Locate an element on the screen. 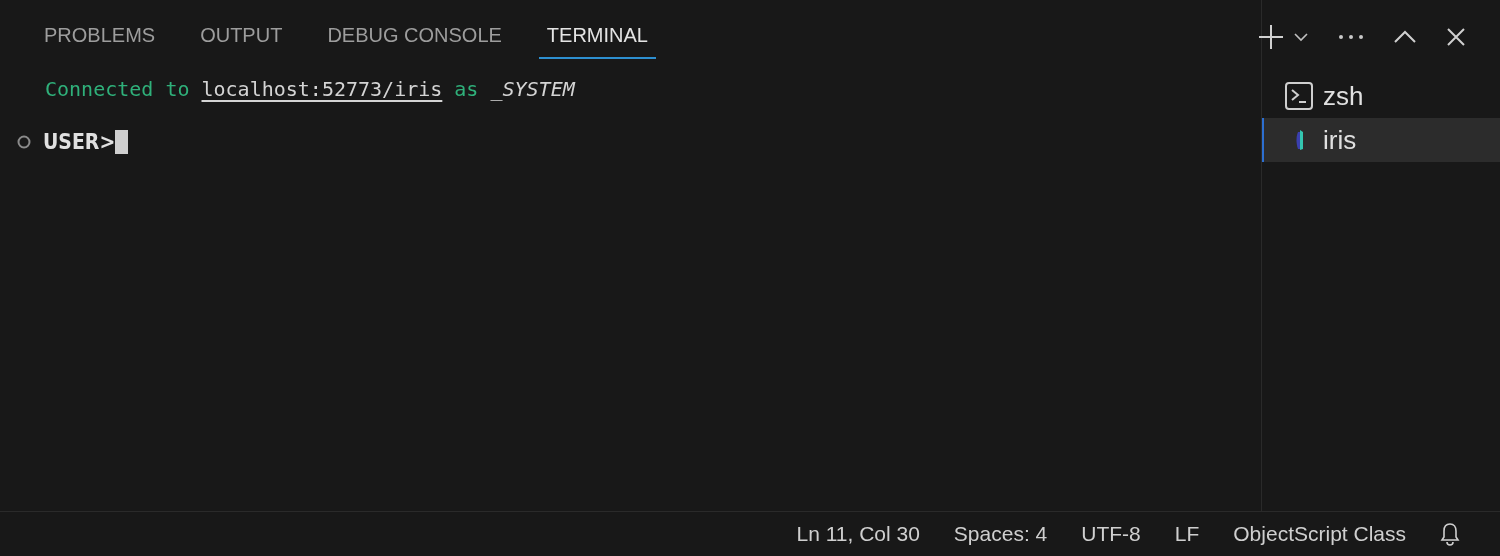 The image size is (1500, 556). status-item: LF is located at coordinates (1187, 534).